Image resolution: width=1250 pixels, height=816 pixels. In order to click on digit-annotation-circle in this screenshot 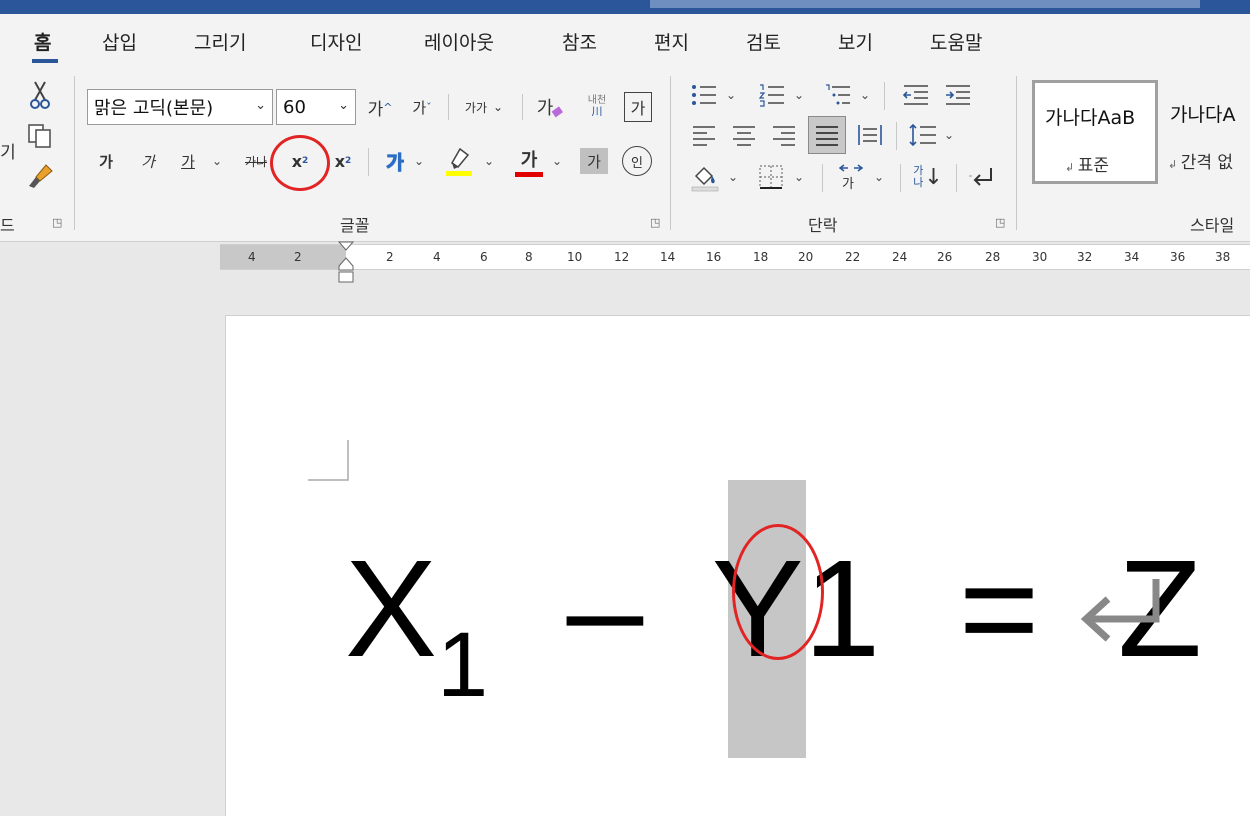, I will do `click(778, 592)`.